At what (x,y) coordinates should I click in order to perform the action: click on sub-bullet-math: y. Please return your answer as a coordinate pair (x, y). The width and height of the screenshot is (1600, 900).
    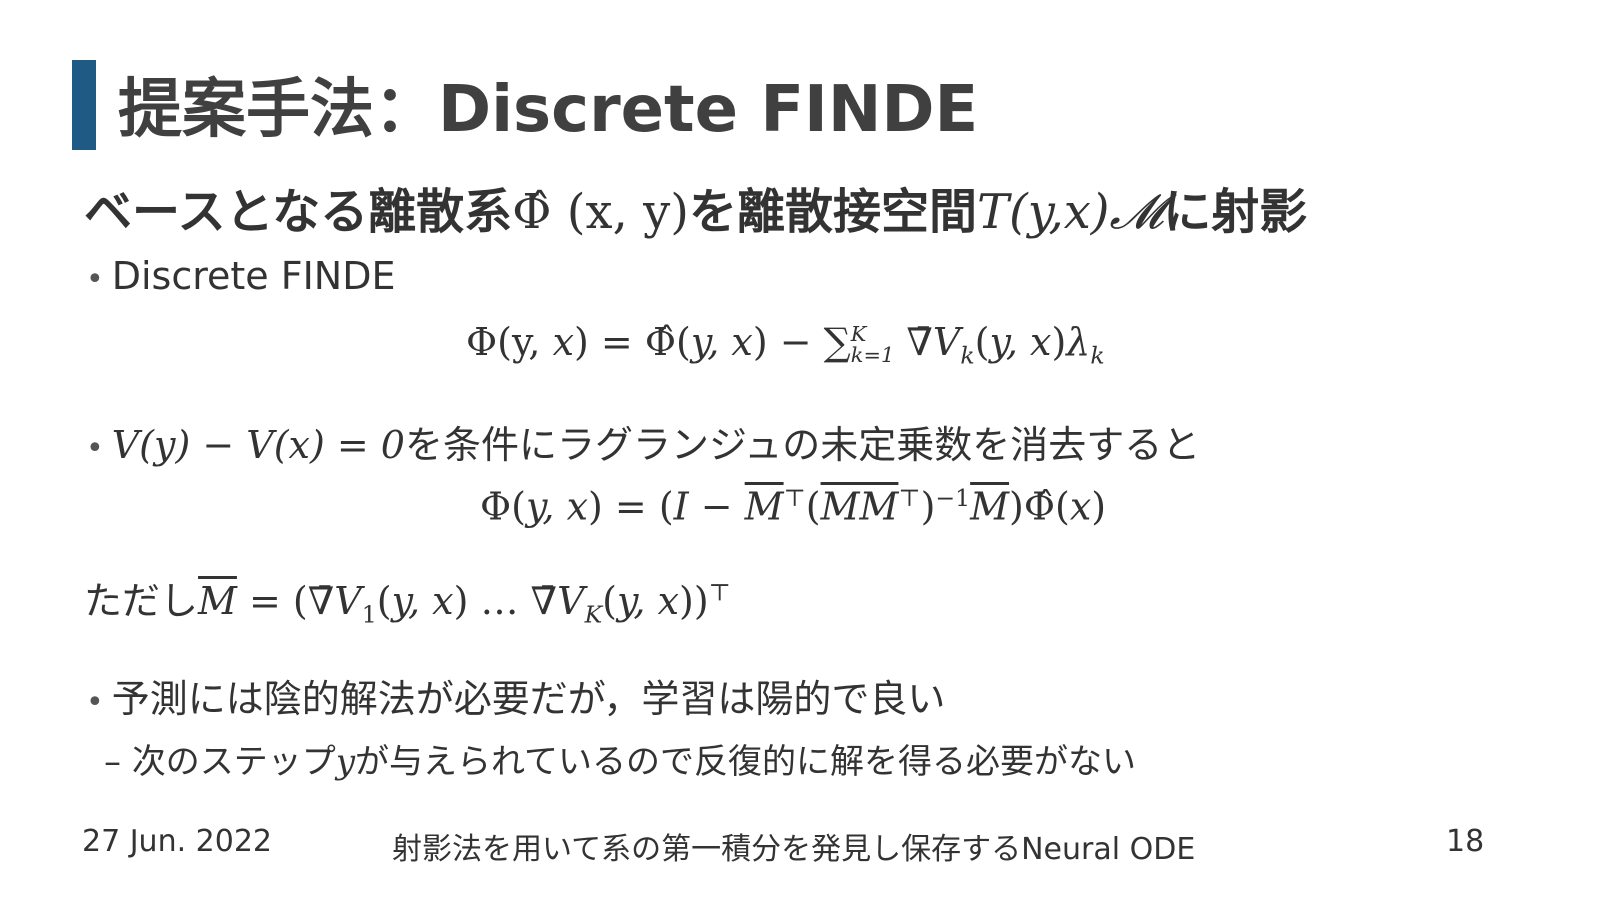
    Looking at the image, I should click on (345, 762).